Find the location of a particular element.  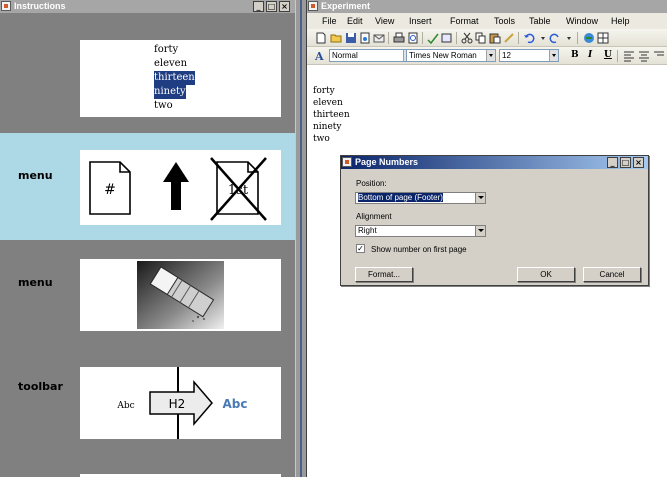

menu-view: View is located at coordinates (384, 21).